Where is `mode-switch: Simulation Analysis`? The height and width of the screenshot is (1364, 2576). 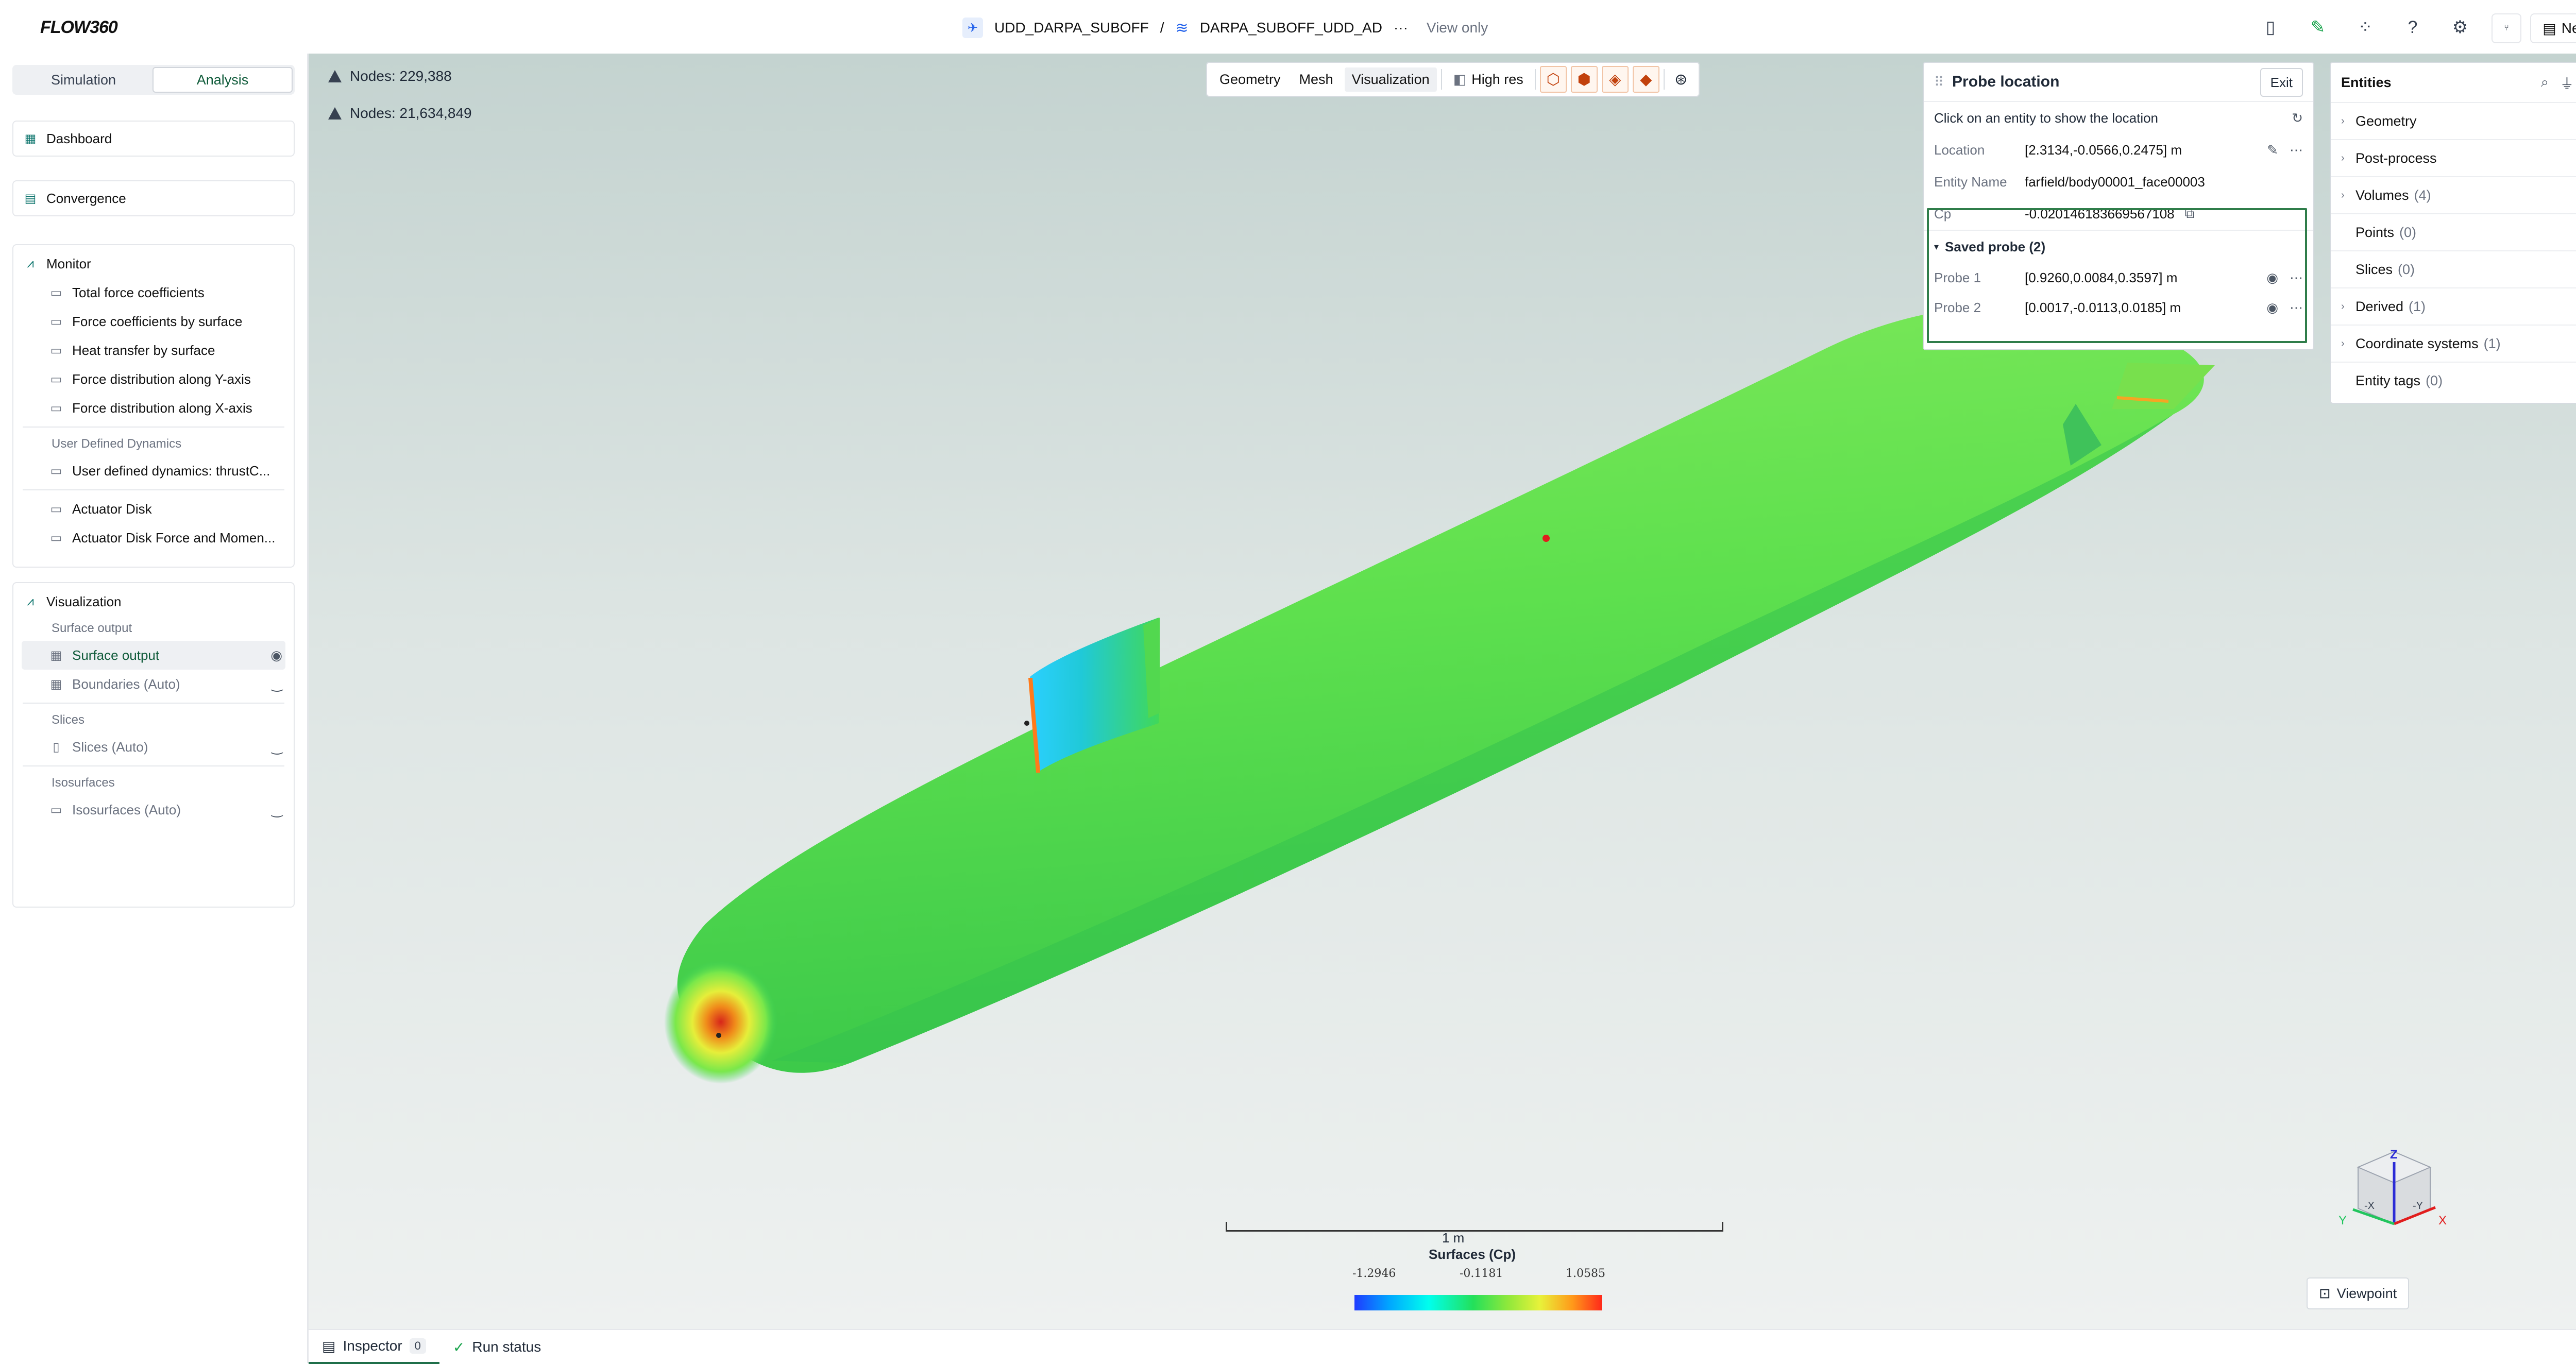 mode-switch: Simulation Analysis is located at coordinates (153, 80).